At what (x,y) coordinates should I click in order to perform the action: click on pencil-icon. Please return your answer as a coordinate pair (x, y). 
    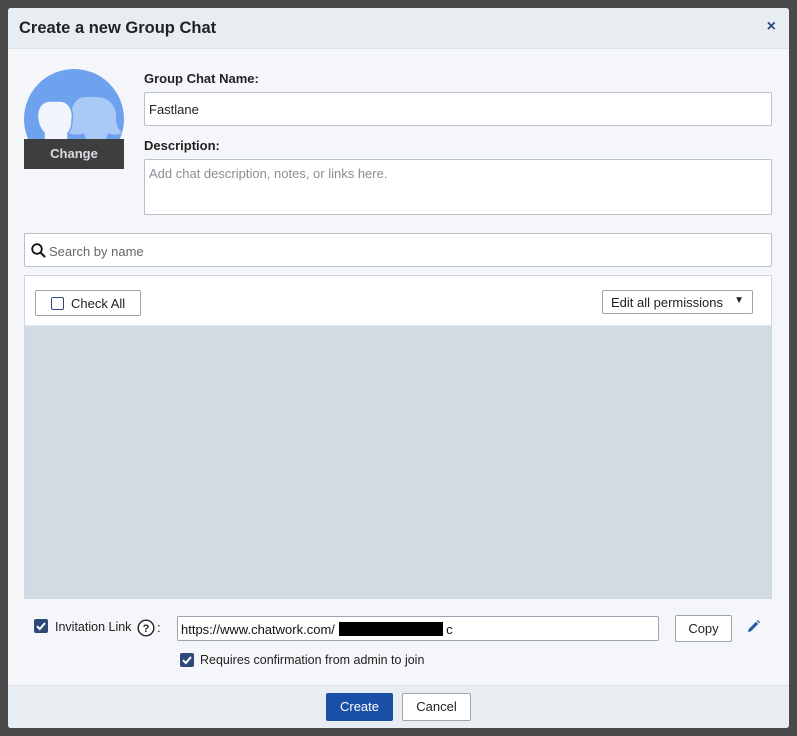
    Looking at the image, I should click on (753, 626).